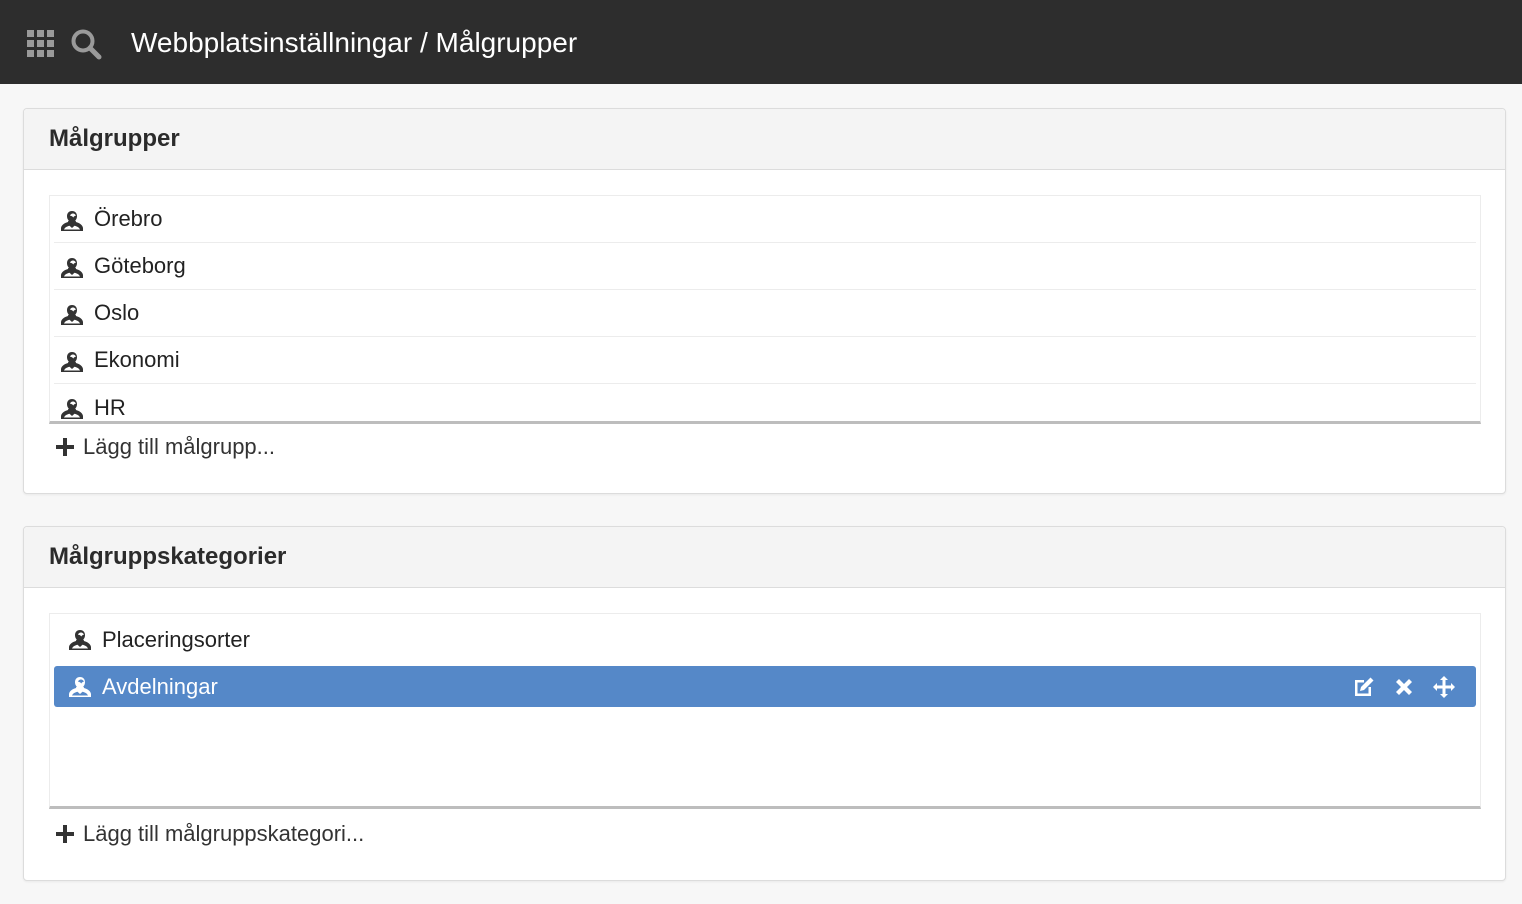 This screenshot has width=1522, height=904. What do you see at coordinates (1444, 687) in the screenshot?
I see `move-icon` at bounding box center [1444, 687].